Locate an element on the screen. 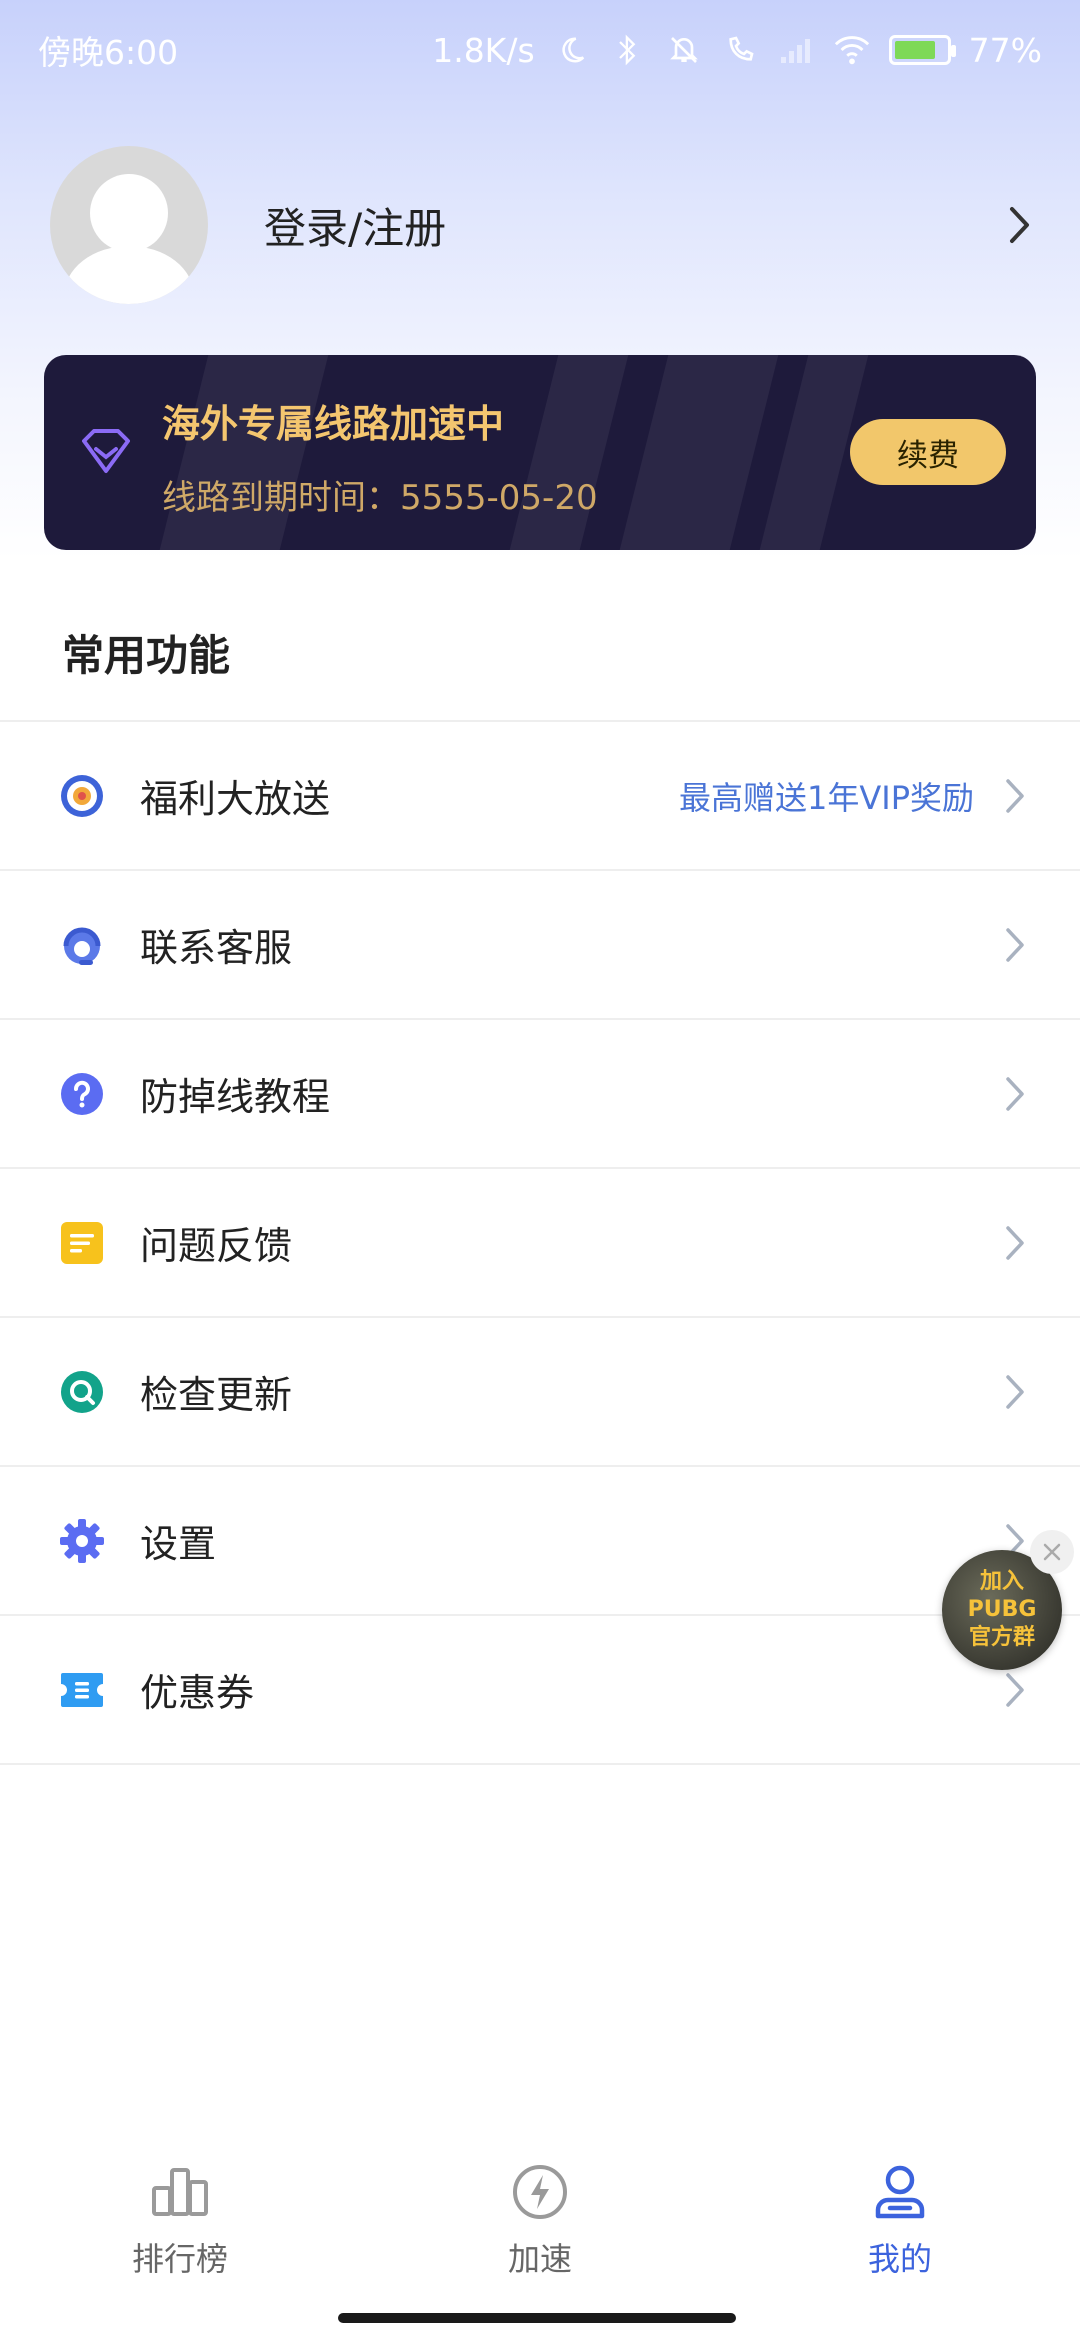 The image size is (1080, 2340). renew-button: 续费 is located at coordinates (928, 452).